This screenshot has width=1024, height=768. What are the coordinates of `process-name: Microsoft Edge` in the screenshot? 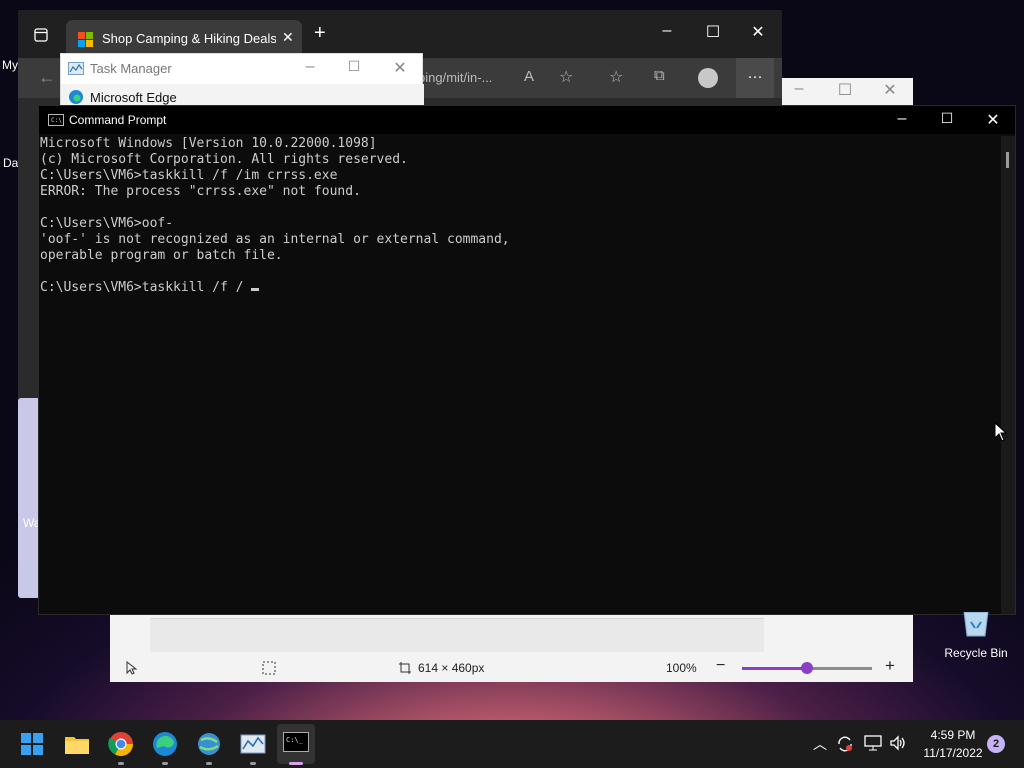 It's located at (133, 97).